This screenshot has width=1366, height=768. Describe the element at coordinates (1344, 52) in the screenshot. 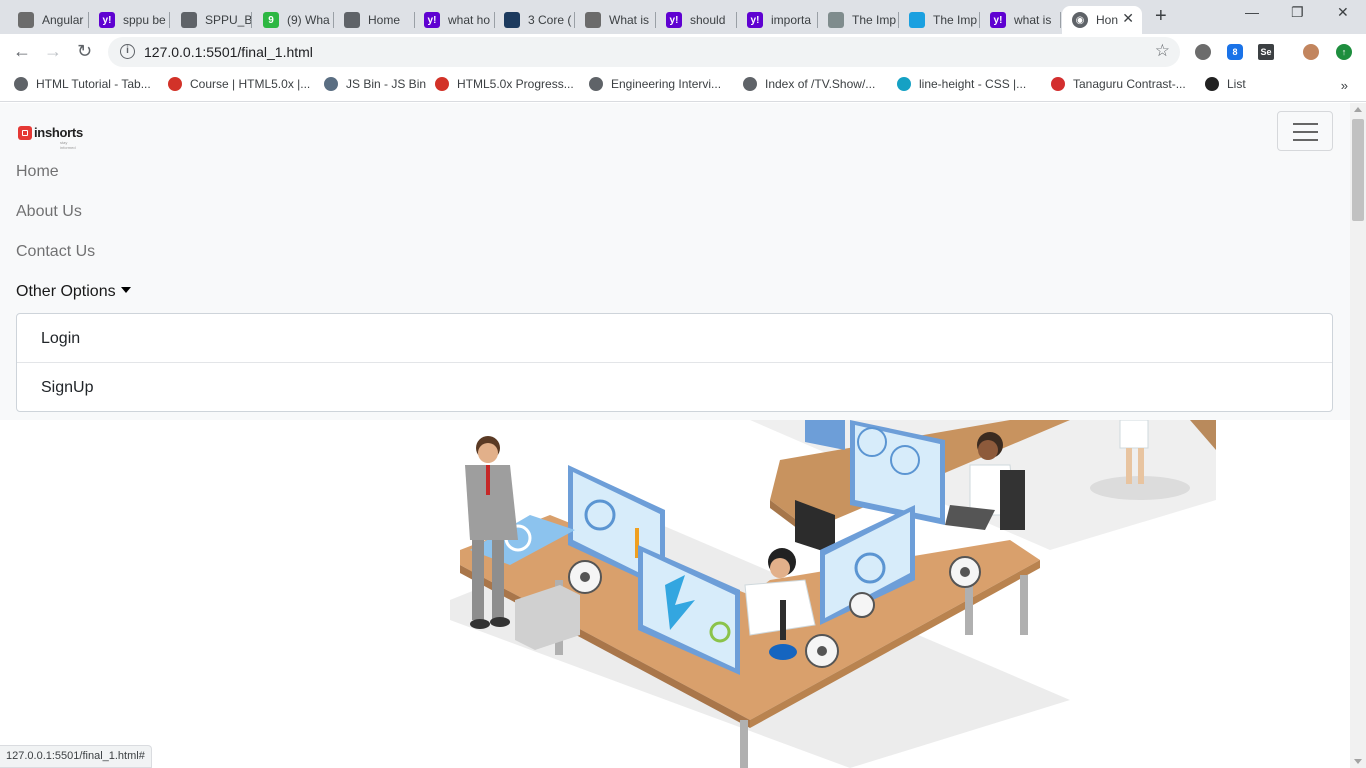

I see `update-icon: ↑` at that location.